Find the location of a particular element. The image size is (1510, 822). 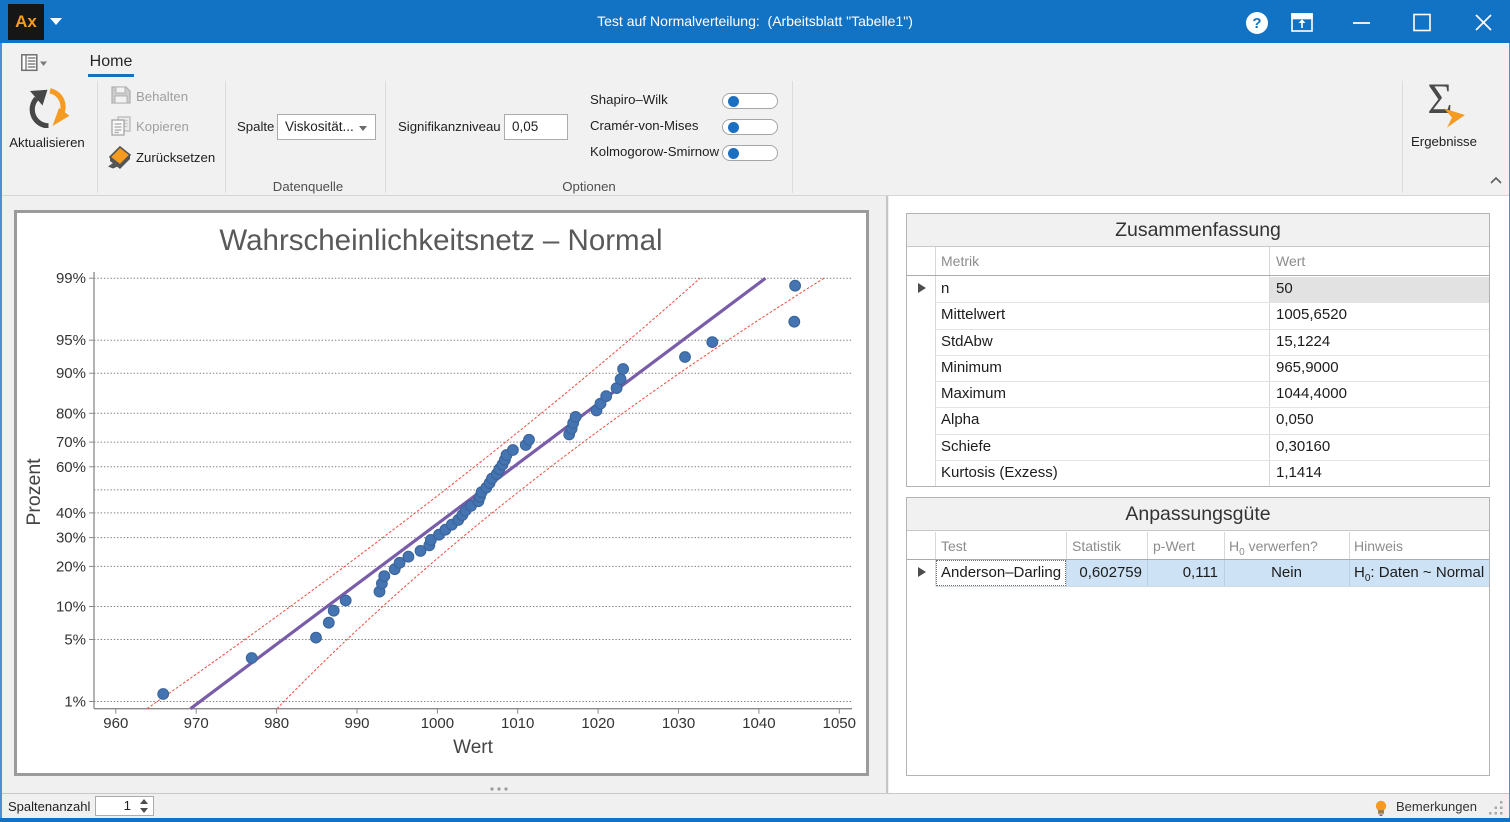

svg-text: 1010 is located at coordinates (517, 723).